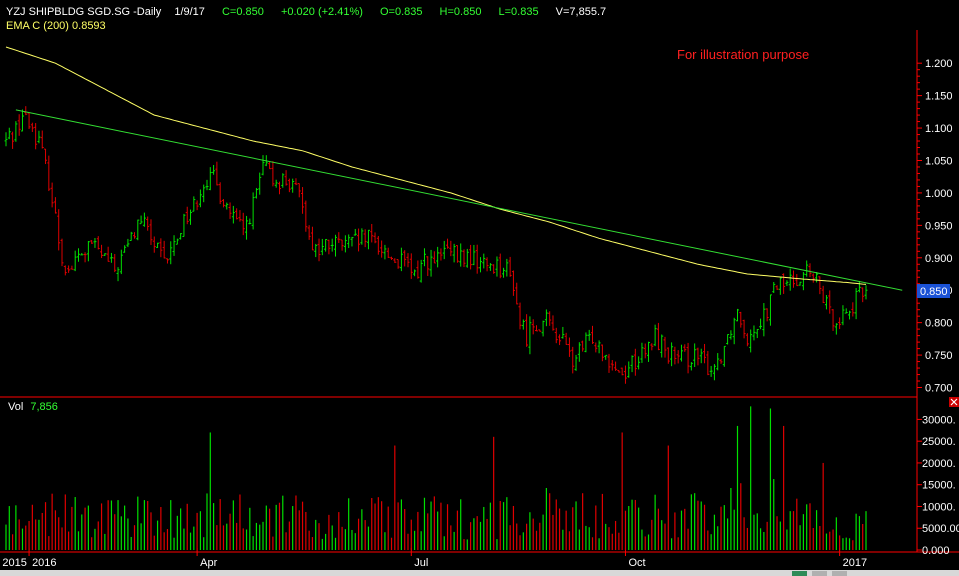 This screenshot has height=576, width=959. What do you see at coordinates (401, 12) in the screenshot?
I see `header-open: O=0.835` at bounding box center [401, 12].